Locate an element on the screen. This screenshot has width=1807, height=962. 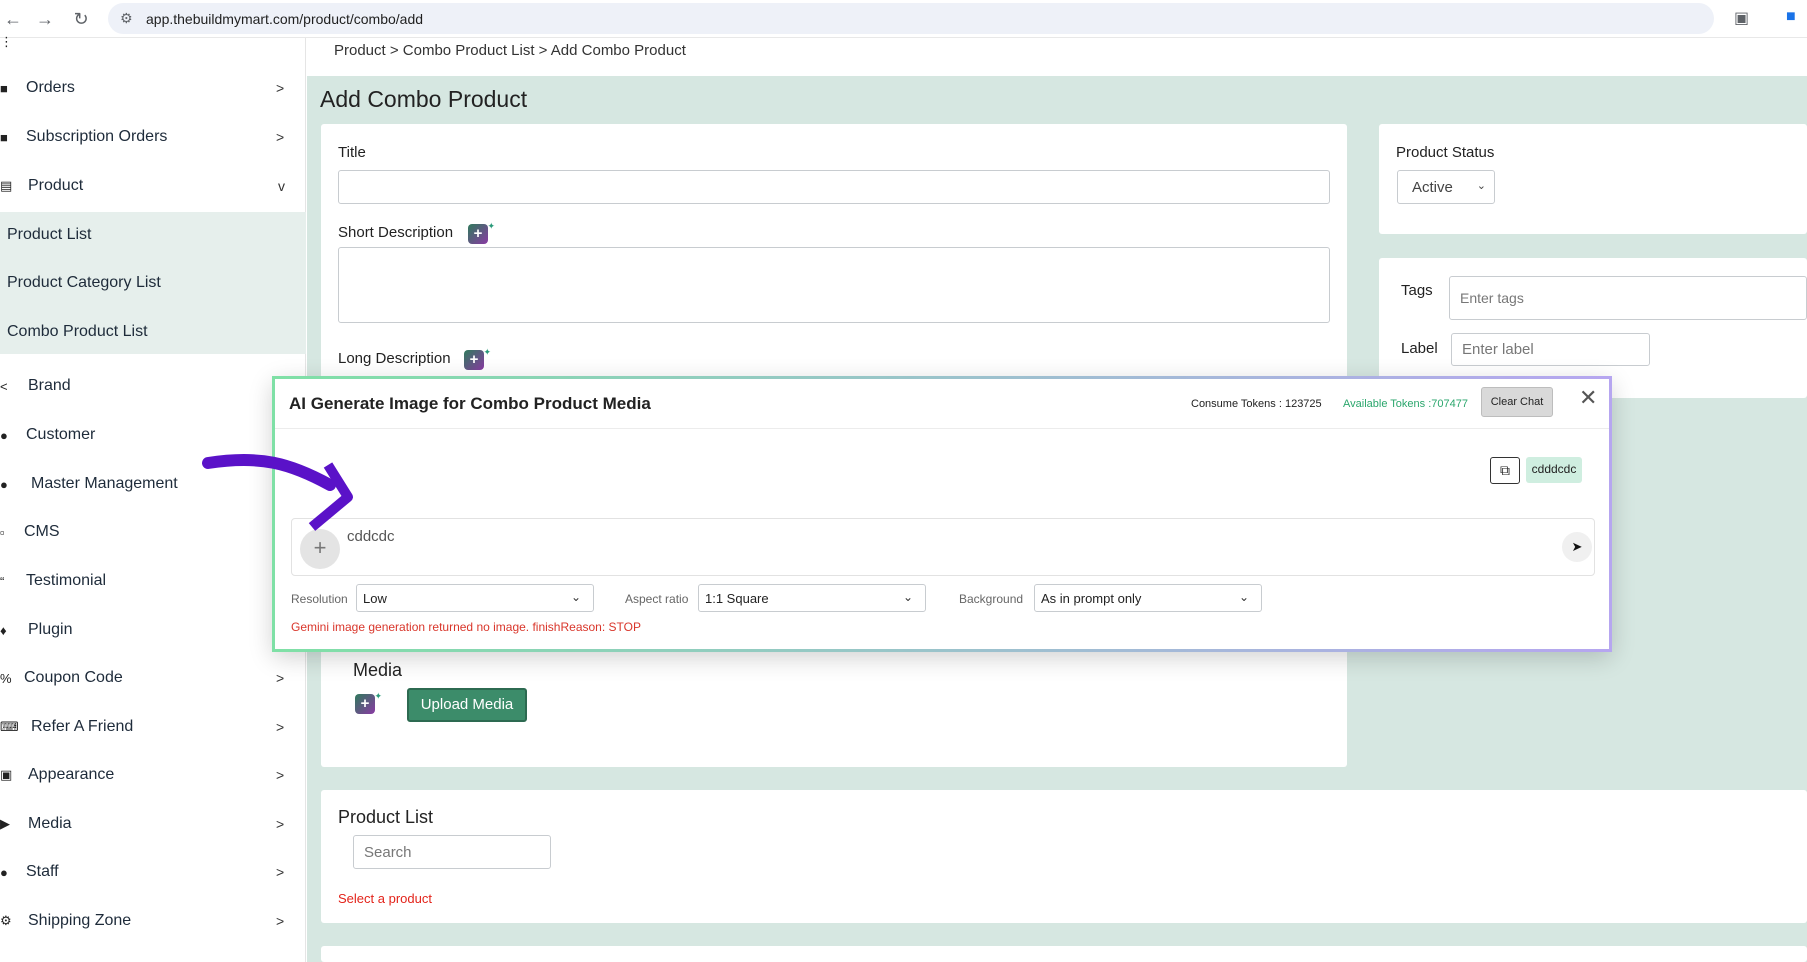
close-icon: ✕ is located at coordinates (1588, 398).